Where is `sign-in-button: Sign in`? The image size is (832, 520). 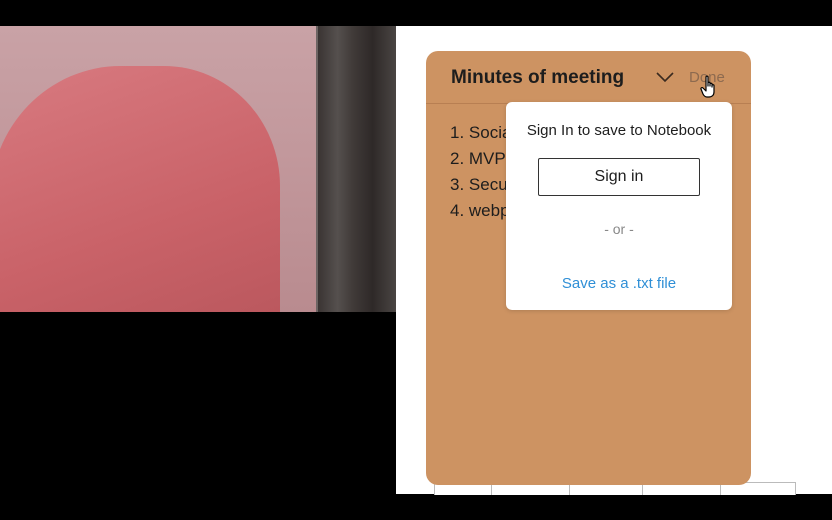
sign-in-button: Sign in is located at coordinates (619, 177).